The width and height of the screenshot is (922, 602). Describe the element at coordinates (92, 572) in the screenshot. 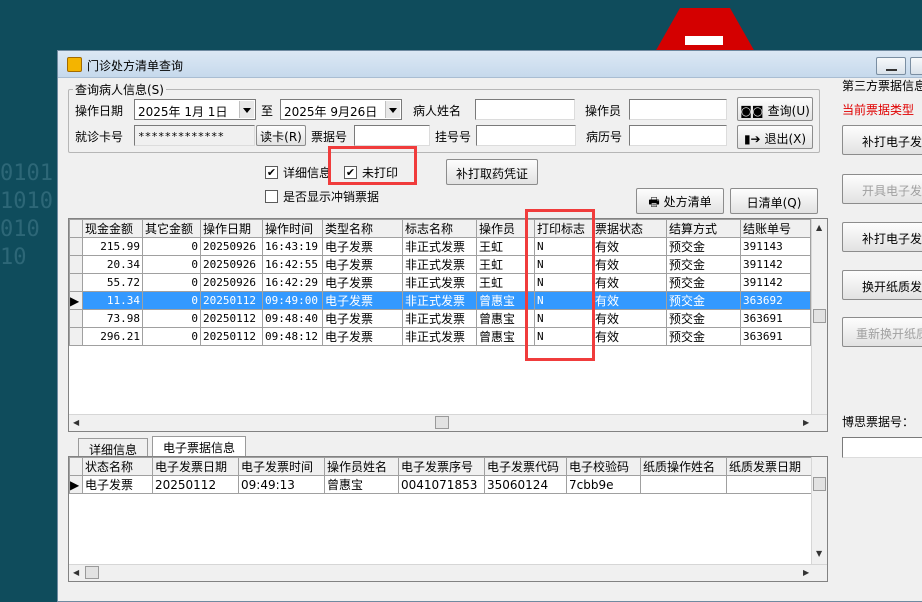

I see `detail-hscroll-thumb` at that location.